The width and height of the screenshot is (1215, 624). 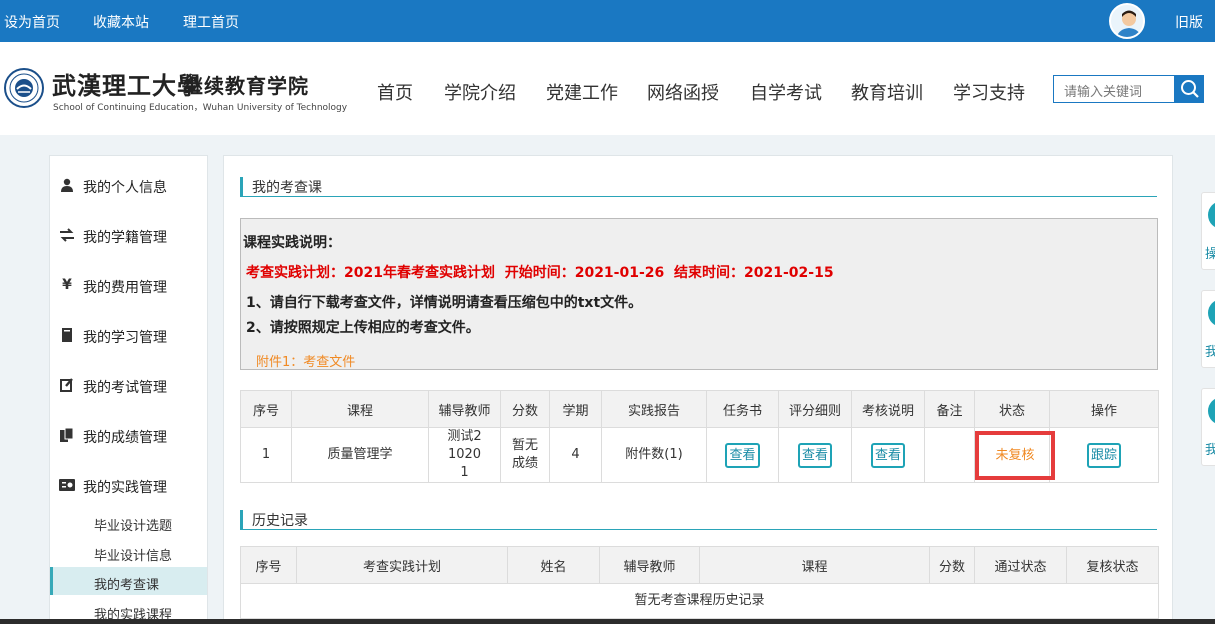 I want to click on table-row: 暂无考查课程历史记录, so click(x=699, y=601).